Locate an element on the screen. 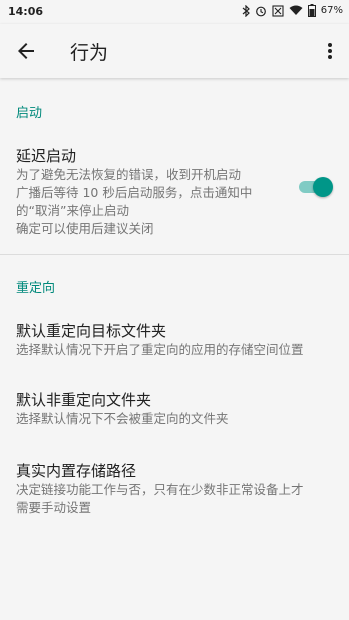 Image resolution: width=349 pixels, height=620 pixels. back-button is located at coordinates (26, 51).